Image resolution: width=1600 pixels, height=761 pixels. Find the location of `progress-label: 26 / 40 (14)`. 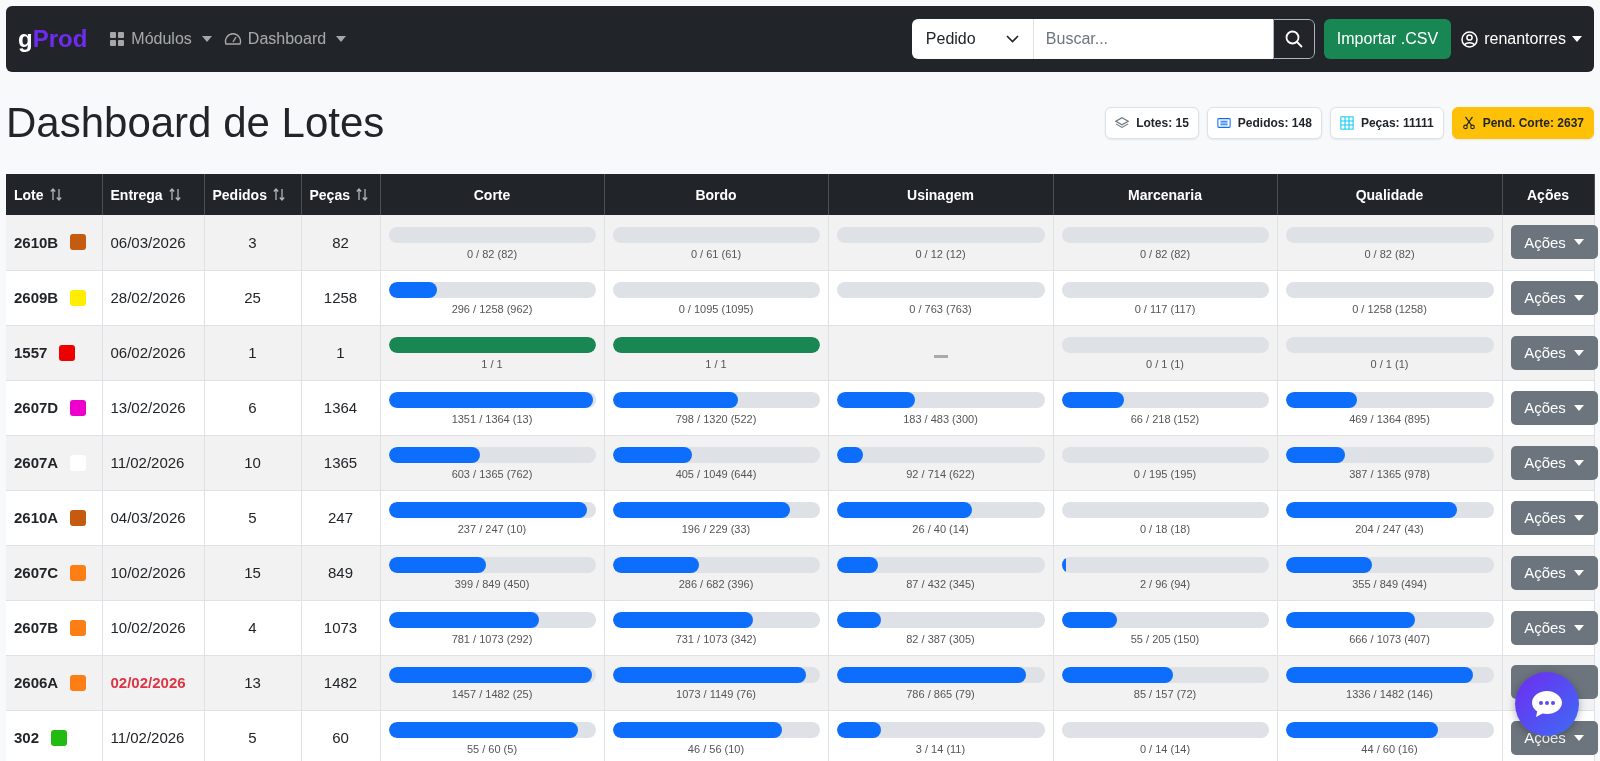

progress-label: 26 / 40 (14) is located at coordinates (940, 529).